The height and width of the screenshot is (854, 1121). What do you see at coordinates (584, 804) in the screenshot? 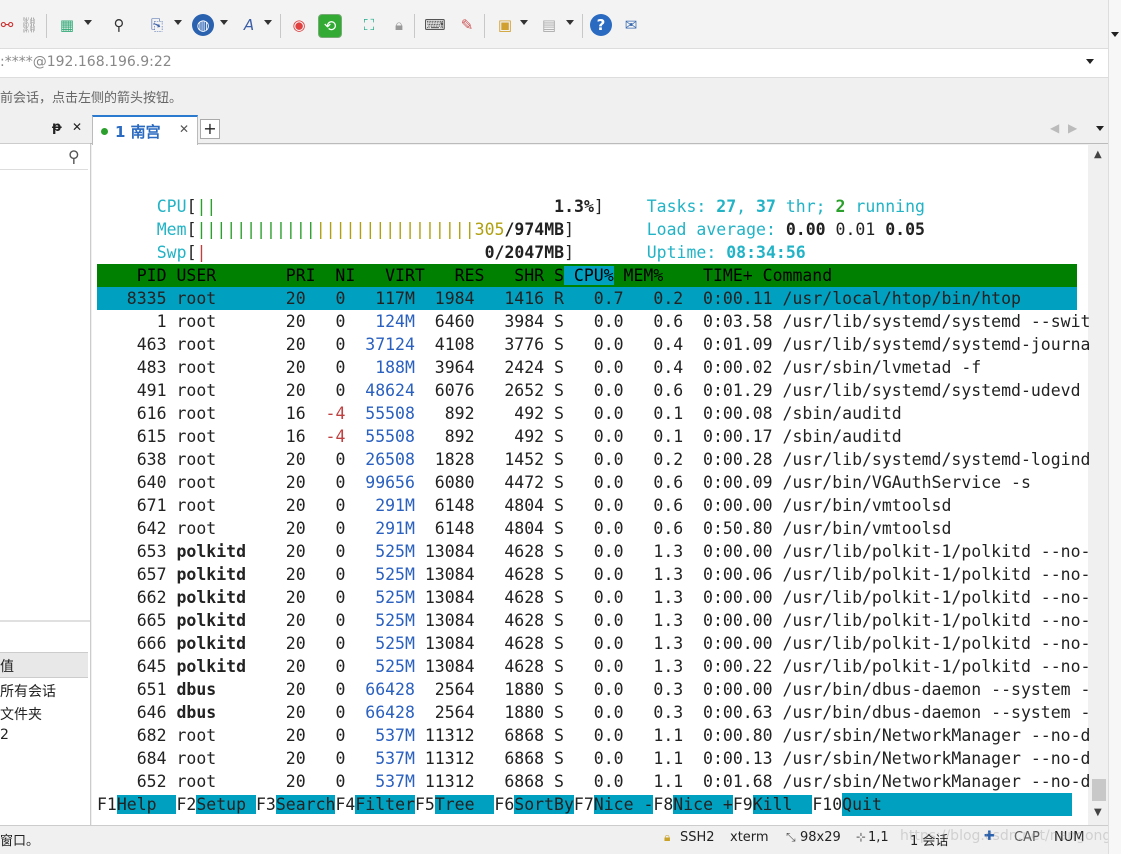
I see `fkey-f7: F7` at bounding box center [584, 804].